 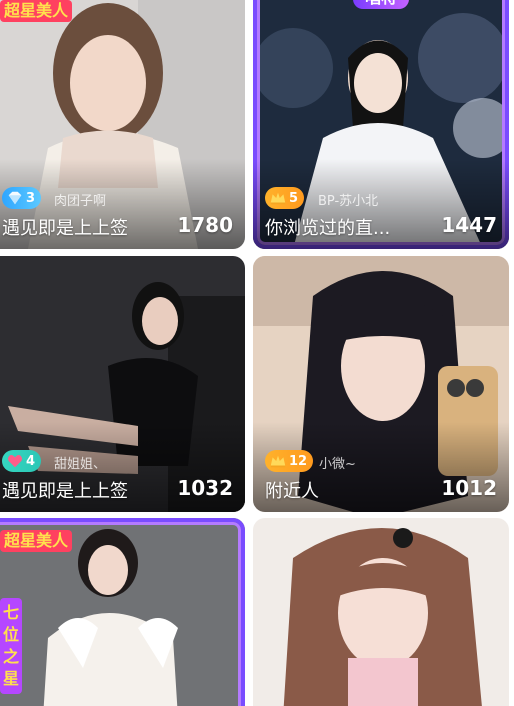 I want to click on host-name: 肉团子啊, so click(x=80, y=201).